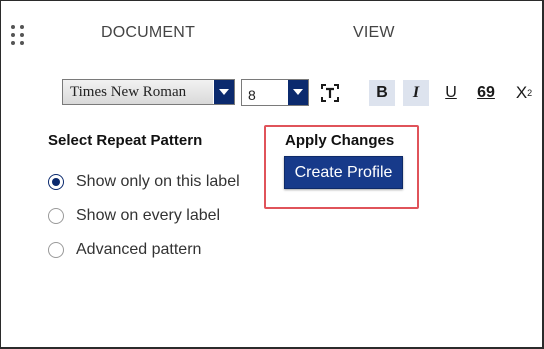 The image size is (544, 349). Describe the element at coordinates (19, 37) in the screenshot. I see `drag-handle-icon` at that location.